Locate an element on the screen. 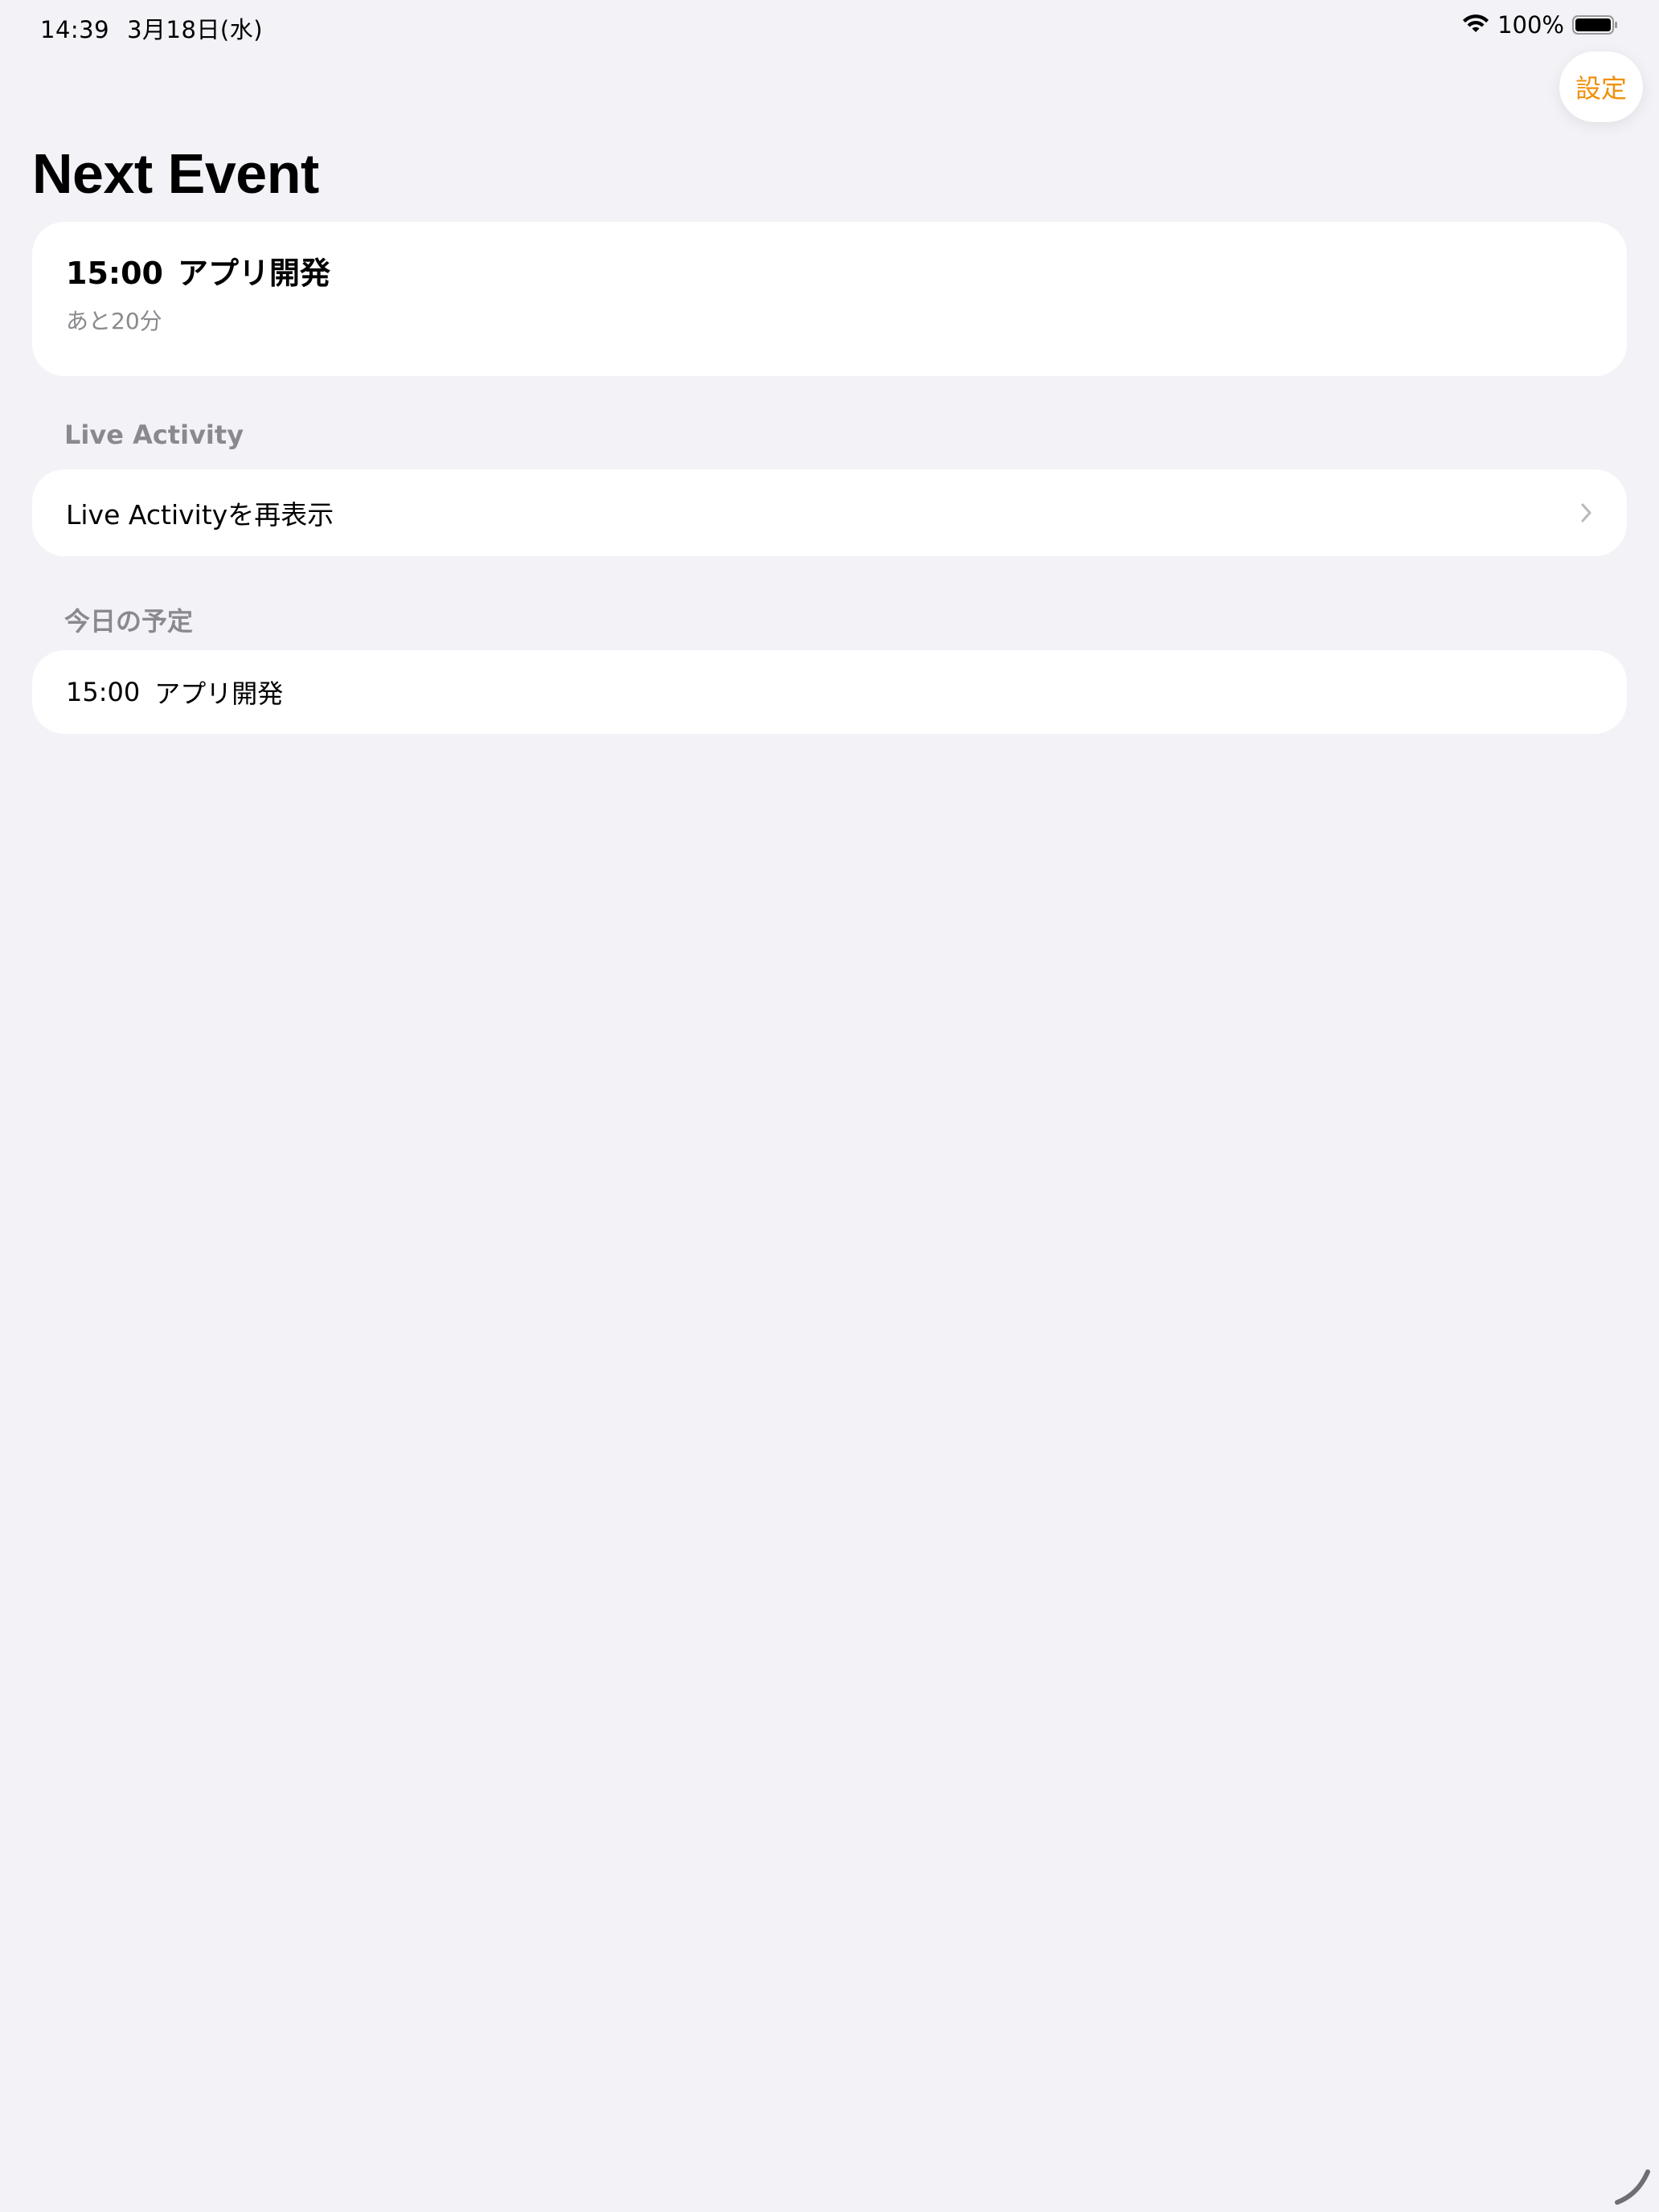 The width and height of the screenshot is (1659, 2212). today-event-title: アプリ開発 is located at coordinates (219, 693).